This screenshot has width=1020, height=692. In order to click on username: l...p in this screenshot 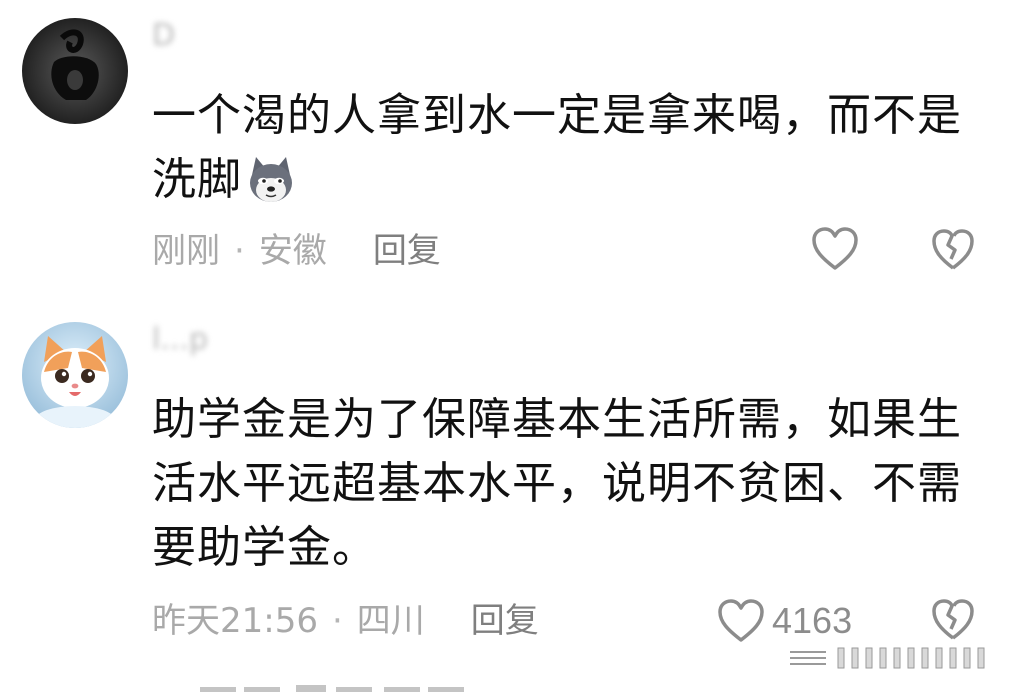, I will do `click(180, 342)`.